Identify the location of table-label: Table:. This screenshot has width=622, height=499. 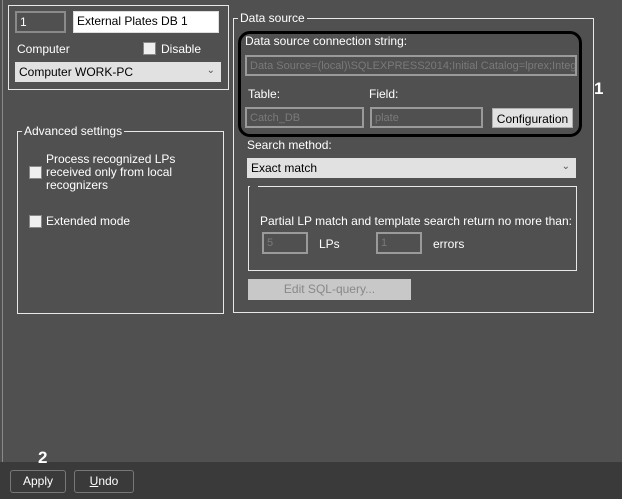
(264, 94).